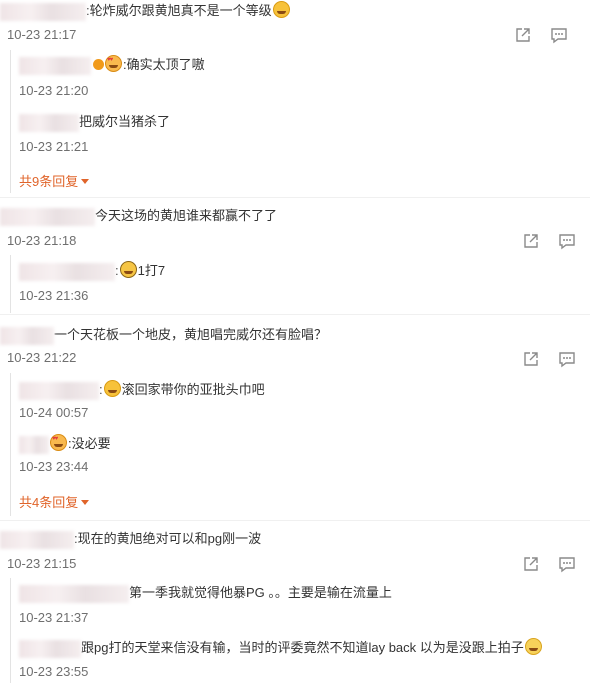 The height and width of the screenshot is (683, 590). I want to click on reply-time: 10-23 21:20, so click(54, 90).